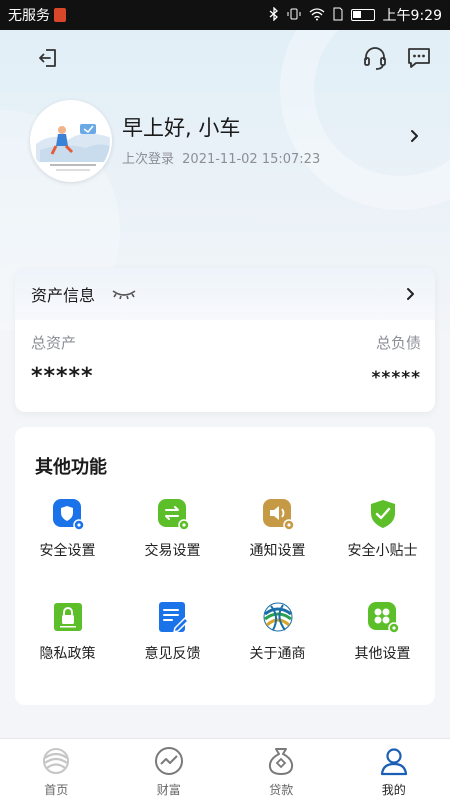  I want to click on about-label: 关于通商, so click(277, 654).